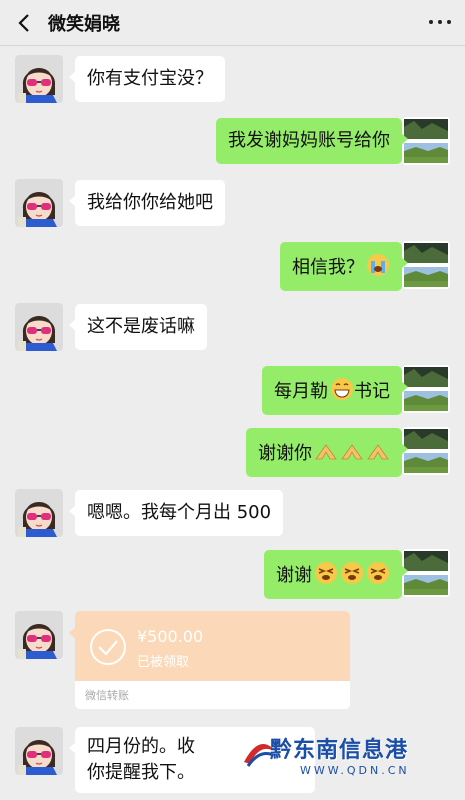 This screenshot has height=800, width=465. I want to click on message-bubble-sent: 我发谢妈妈账号给你, so click(312, 141).